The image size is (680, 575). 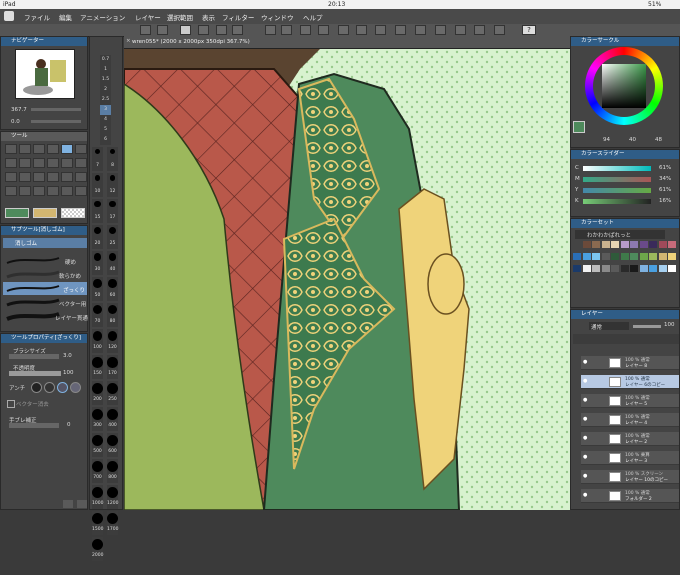 What do you see at coordinates (112, 185) in the screenshot?
I see `brush-size-cell: 12` at bounding box center [112, 185].